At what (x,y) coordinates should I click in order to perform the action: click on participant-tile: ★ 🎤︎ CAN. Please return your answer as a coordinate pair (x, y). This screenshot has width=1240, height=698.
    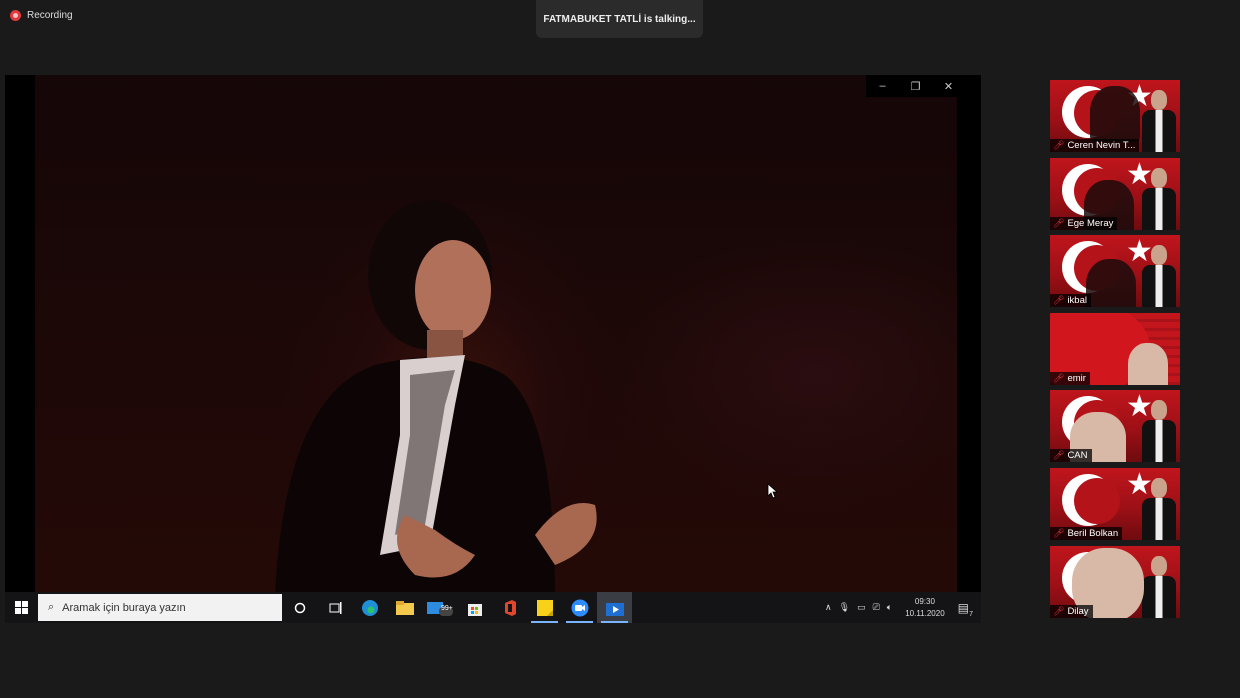
    Looking at the image, I should click on (1115, 426).